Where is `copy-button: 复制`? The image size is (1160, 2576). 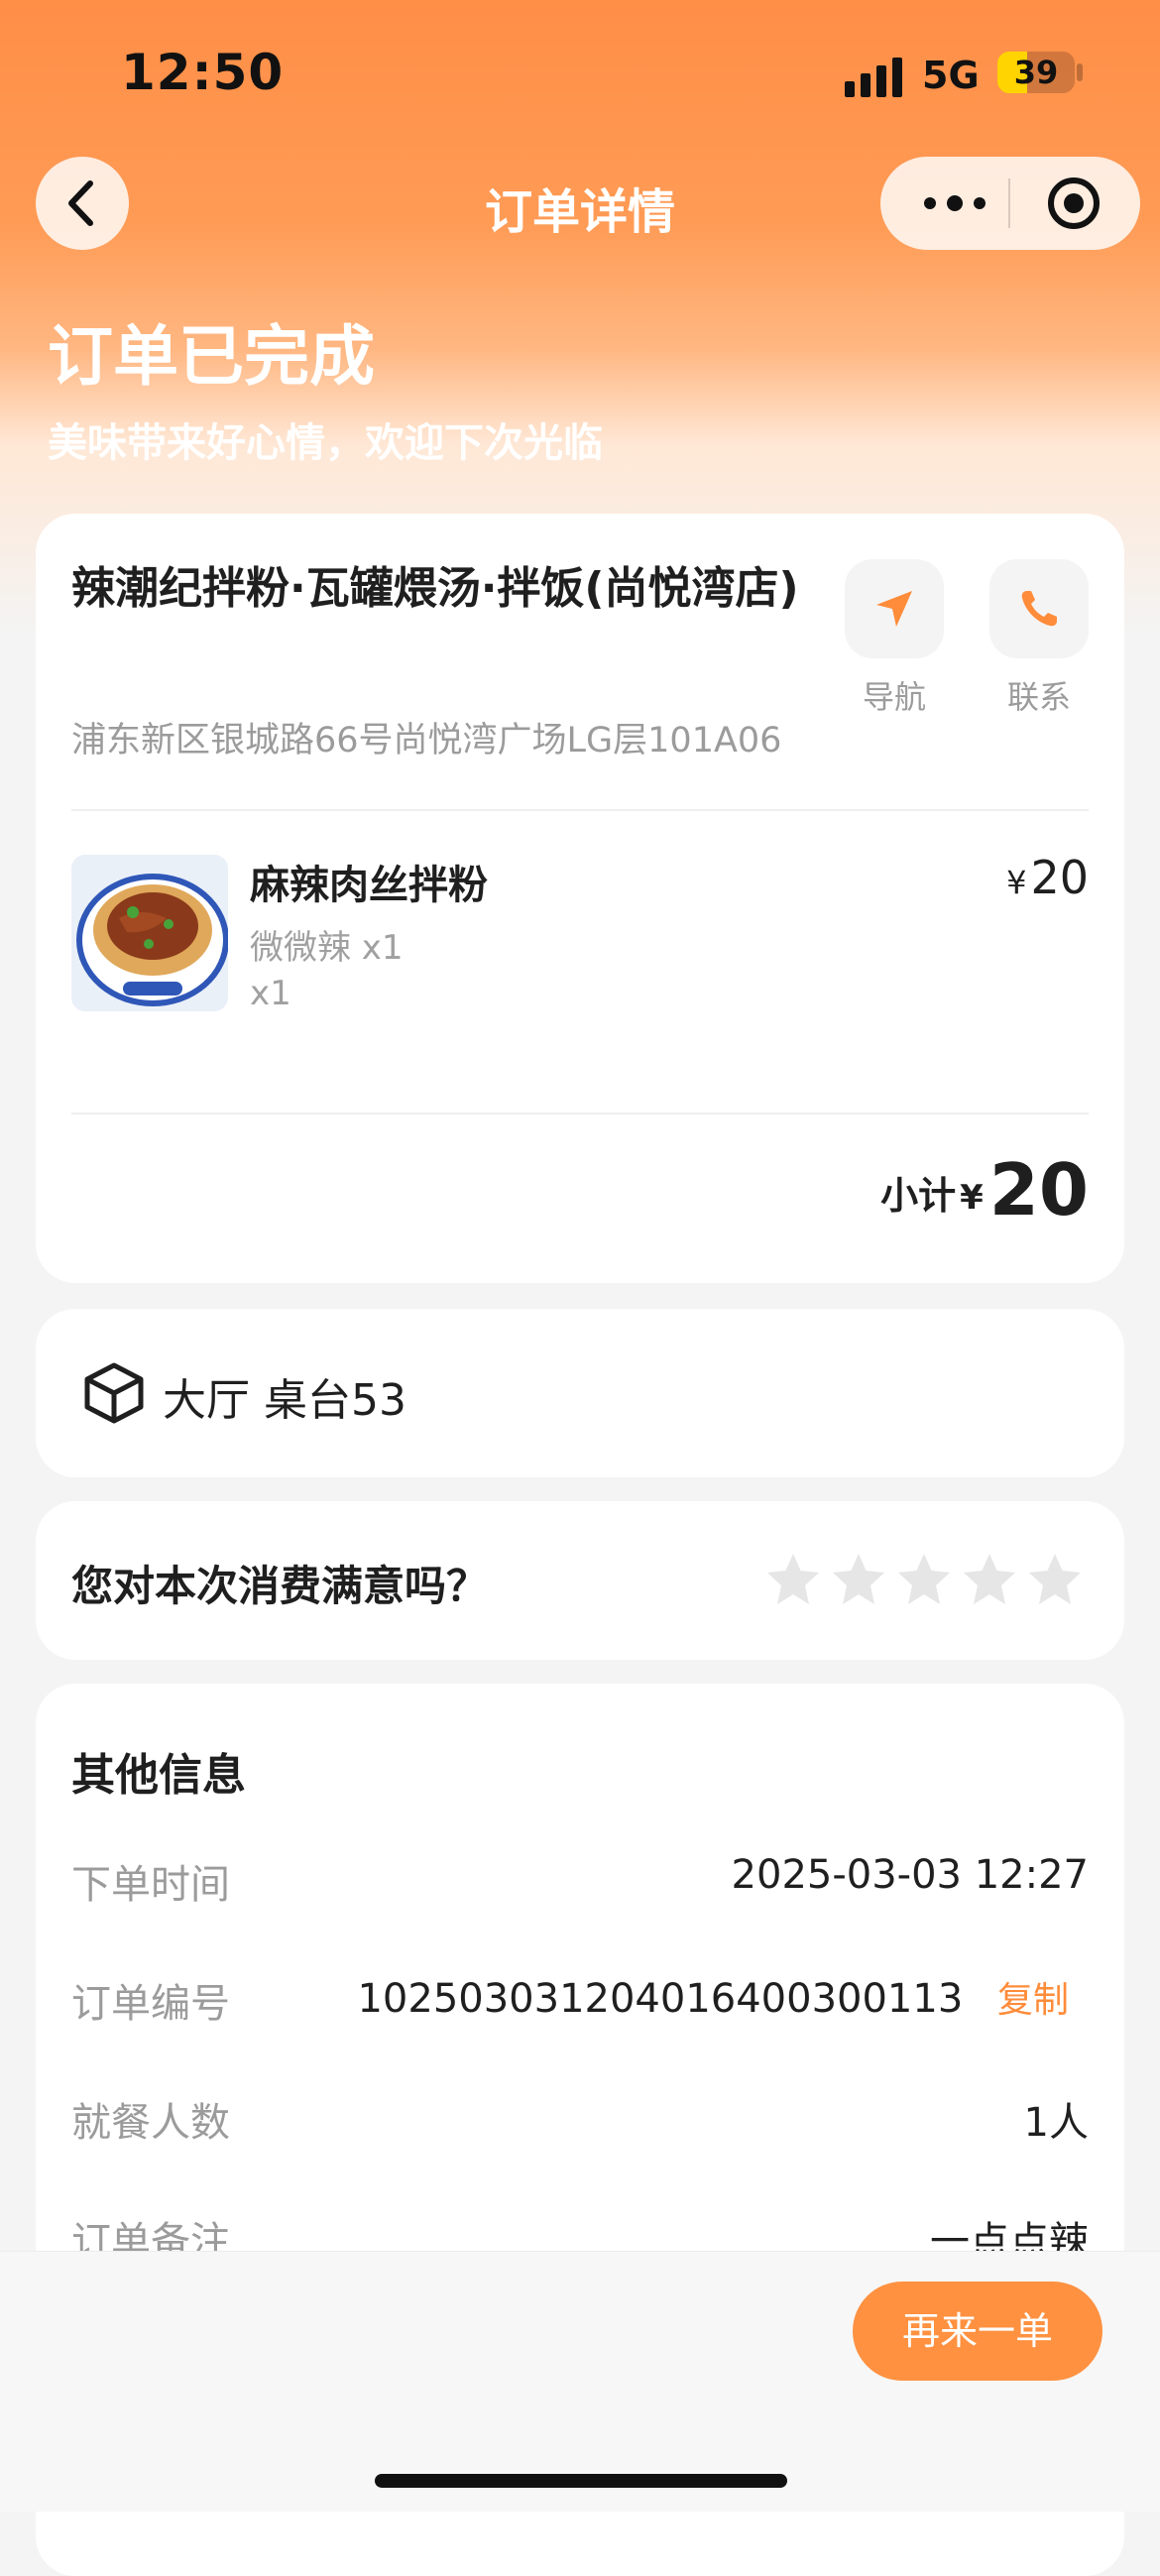 copy-button: 复制 is located at coordinates (1033, 2000).